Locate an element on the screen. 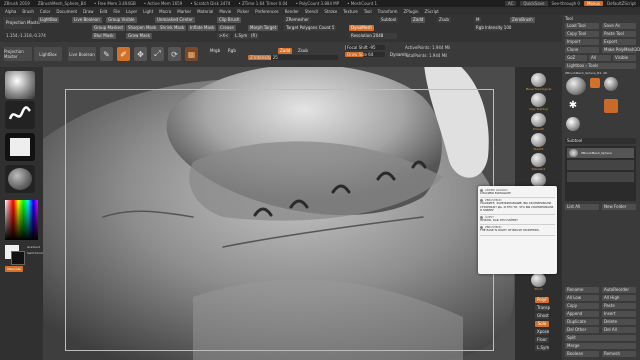 The height and width of the screenshot is (360, 640). tray-brush-move-topological: Move Topological is located at coordinates (538, 82).